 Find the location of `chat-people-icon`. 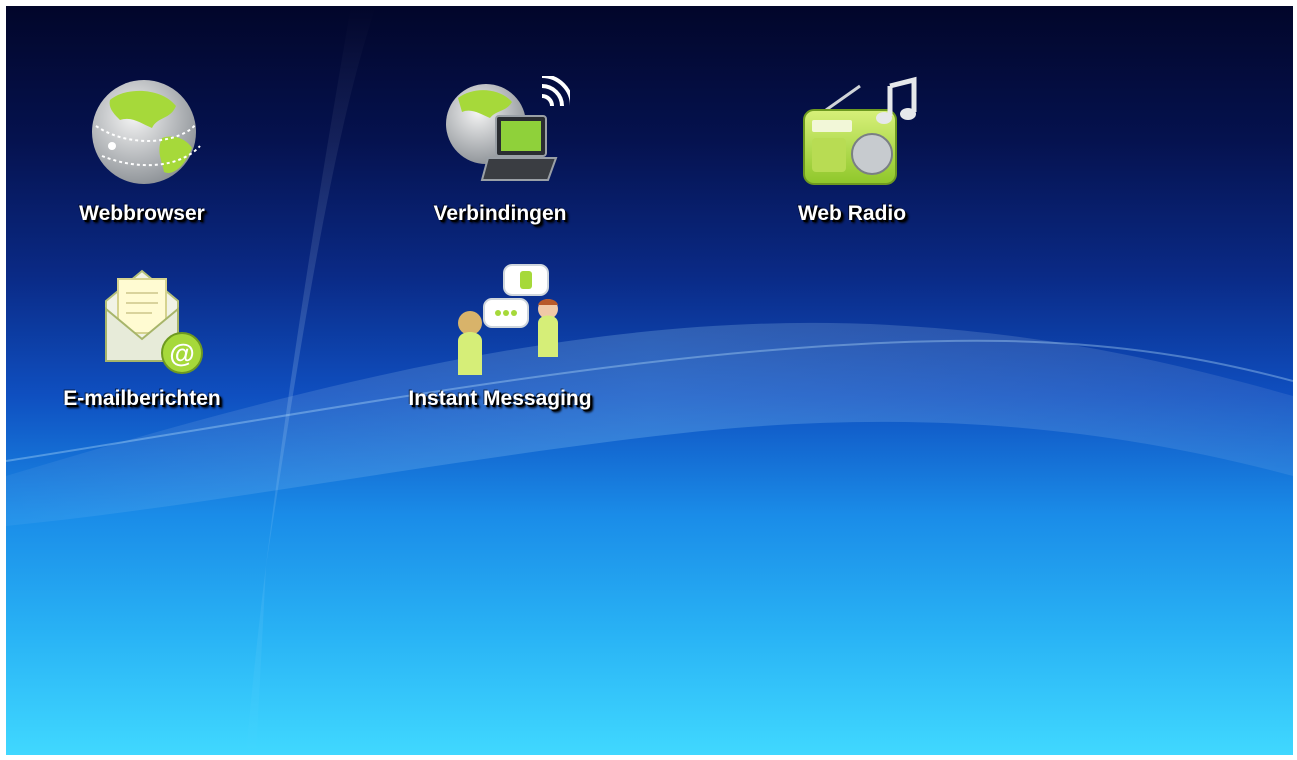

chat-people-icon is located at coordinates (500, 320).